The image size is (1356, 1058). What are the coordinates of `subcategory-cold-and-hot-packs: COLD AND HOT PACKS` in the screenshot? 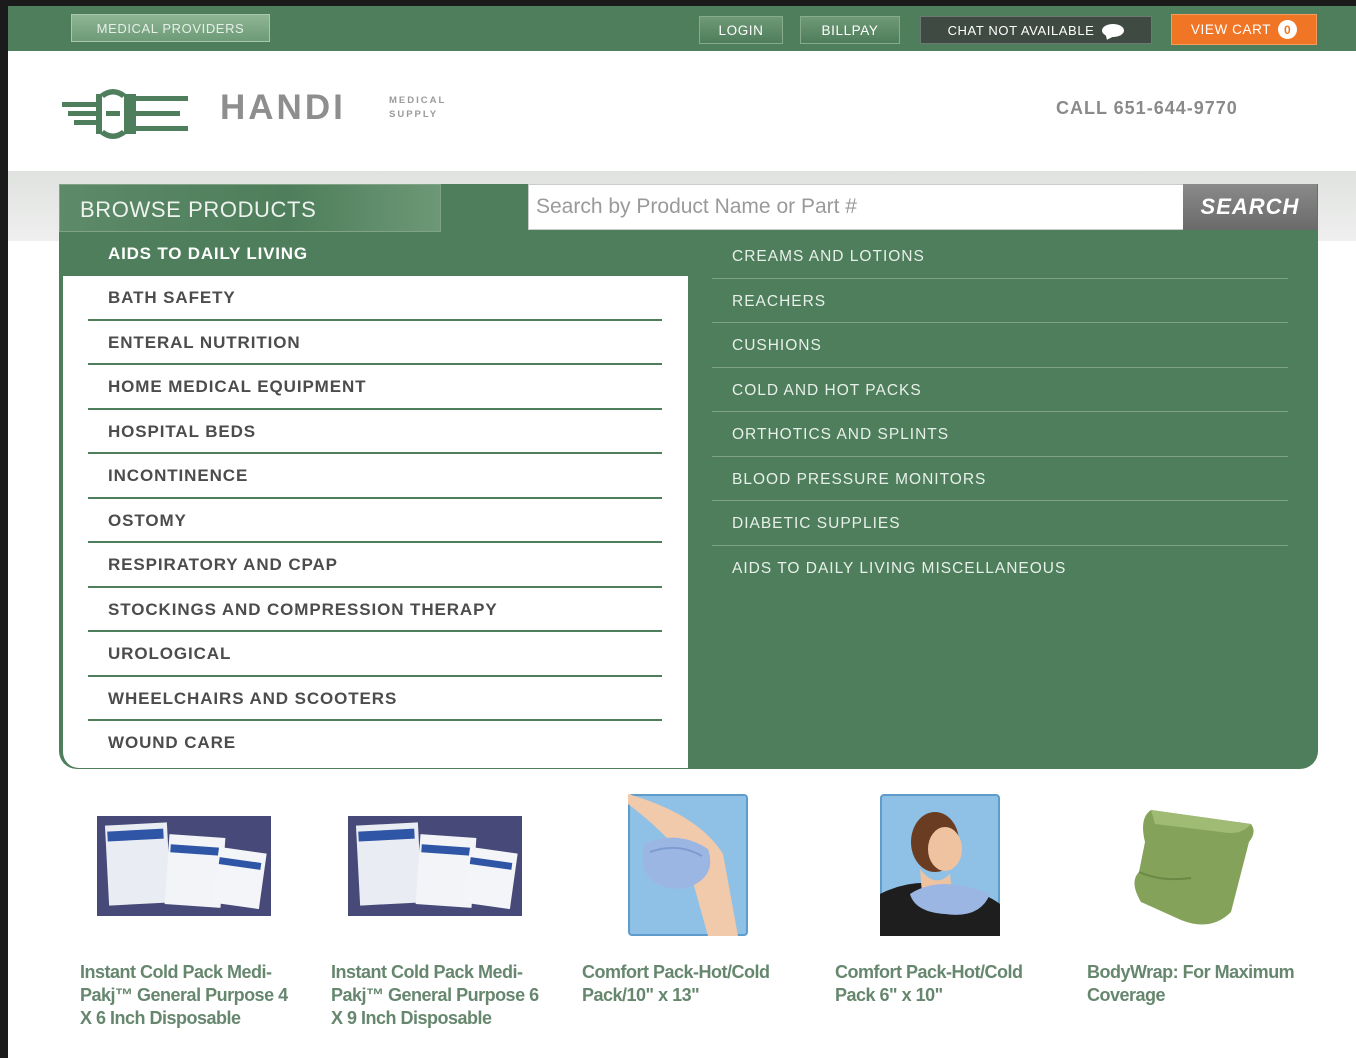 It's located at (1000, 390).